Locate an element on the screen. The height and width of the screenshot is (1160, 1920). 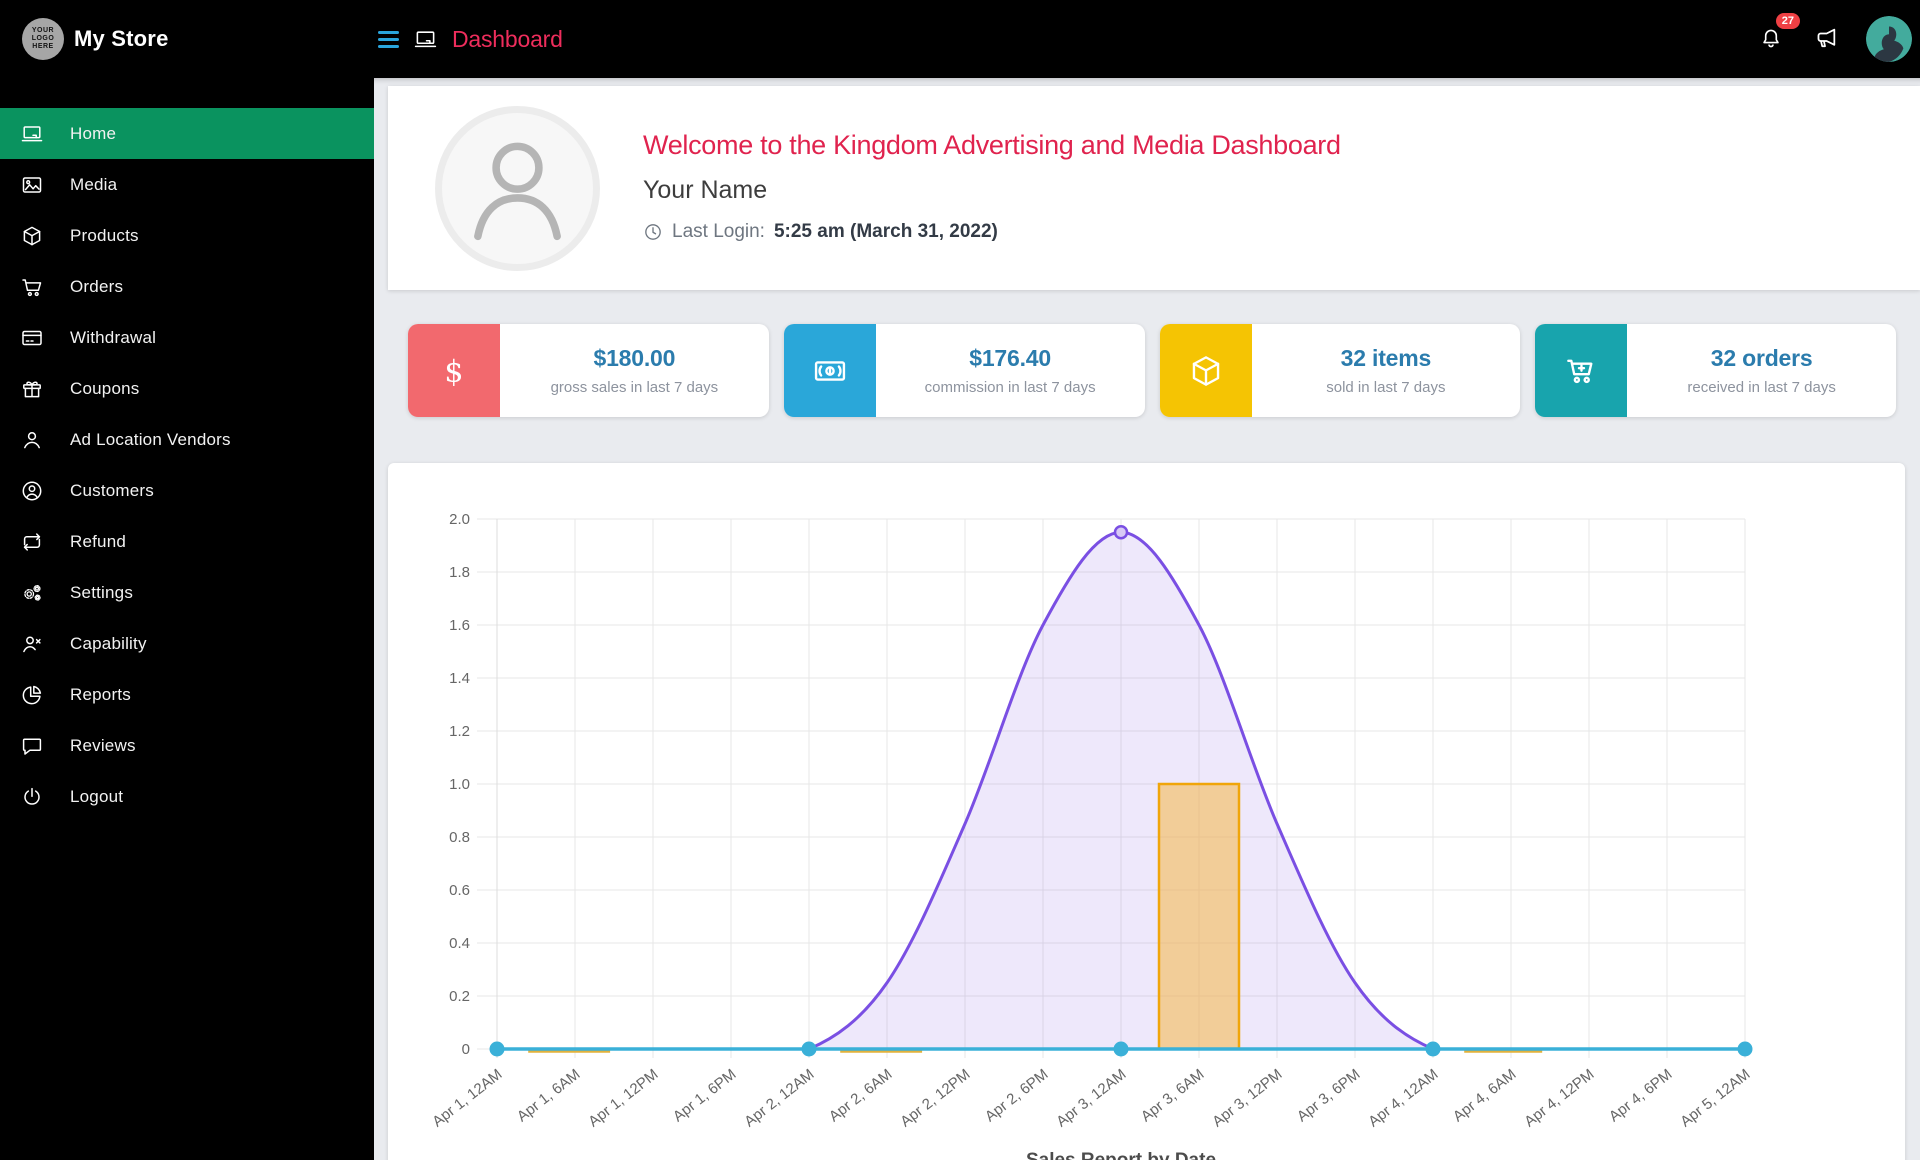
svg-text: Apr 1, 6AM is located at coordinates (549, 1096).